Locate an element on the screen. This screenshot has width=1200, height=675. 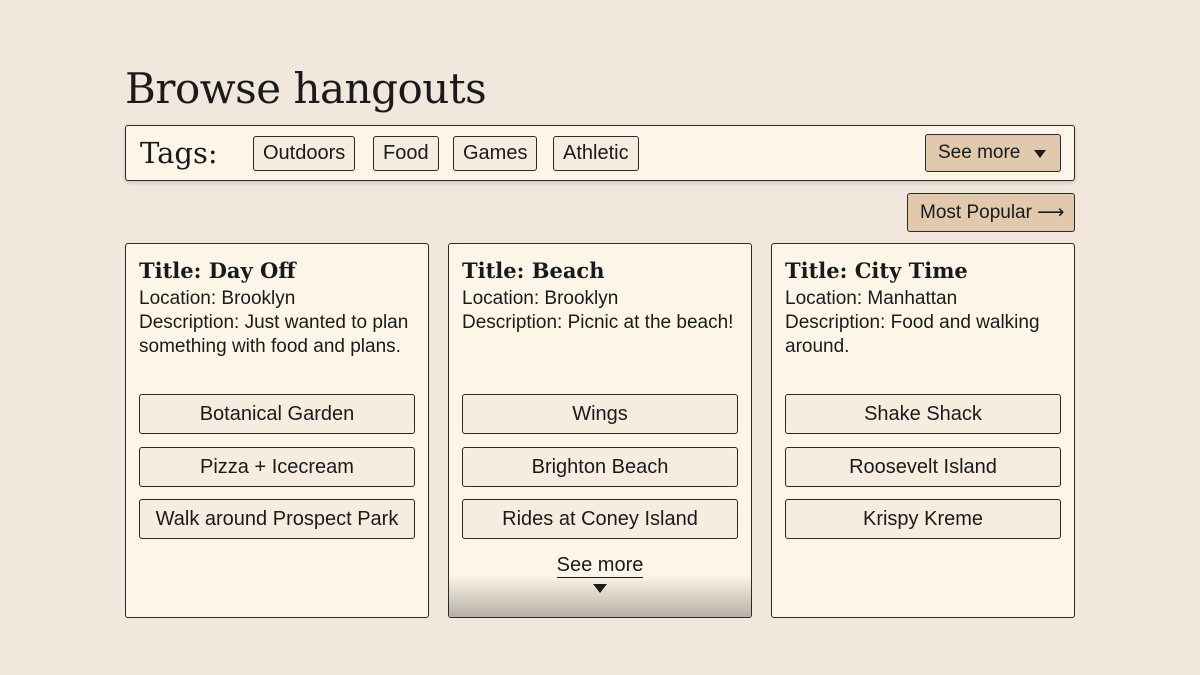
place-button: Shake Shack is located at coordinates (923, 414).